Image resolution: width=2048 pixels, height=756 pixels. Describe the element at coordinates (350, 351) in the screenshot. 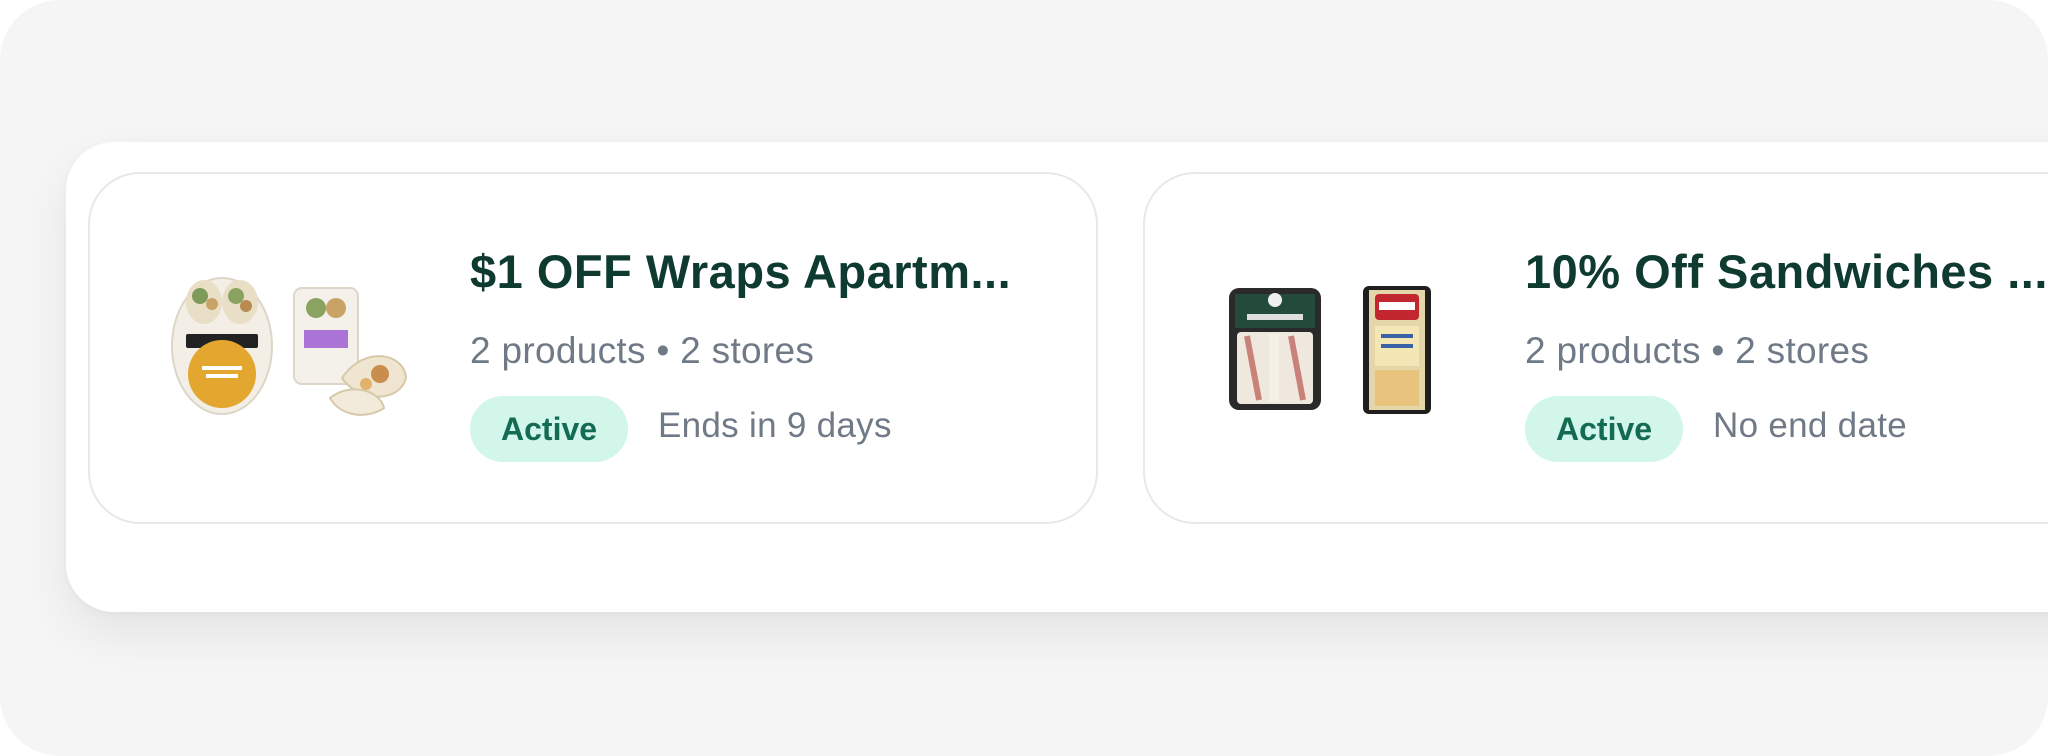

I see `wrap-pack-product-icon` at that location.